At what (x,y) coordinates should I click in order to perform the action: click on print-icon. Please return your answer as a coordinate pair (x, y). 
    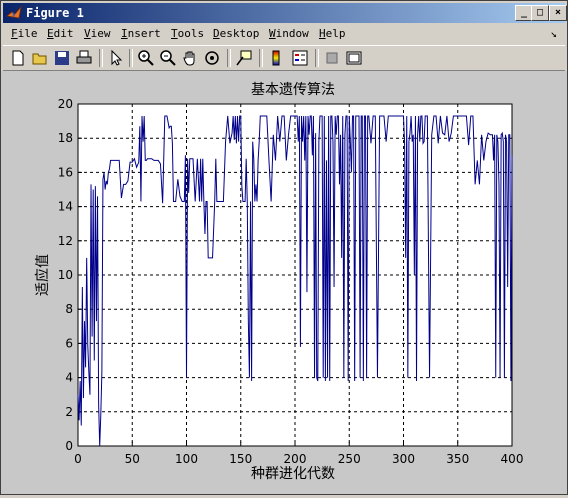
    Looking at the image, I should click on (84, 58).